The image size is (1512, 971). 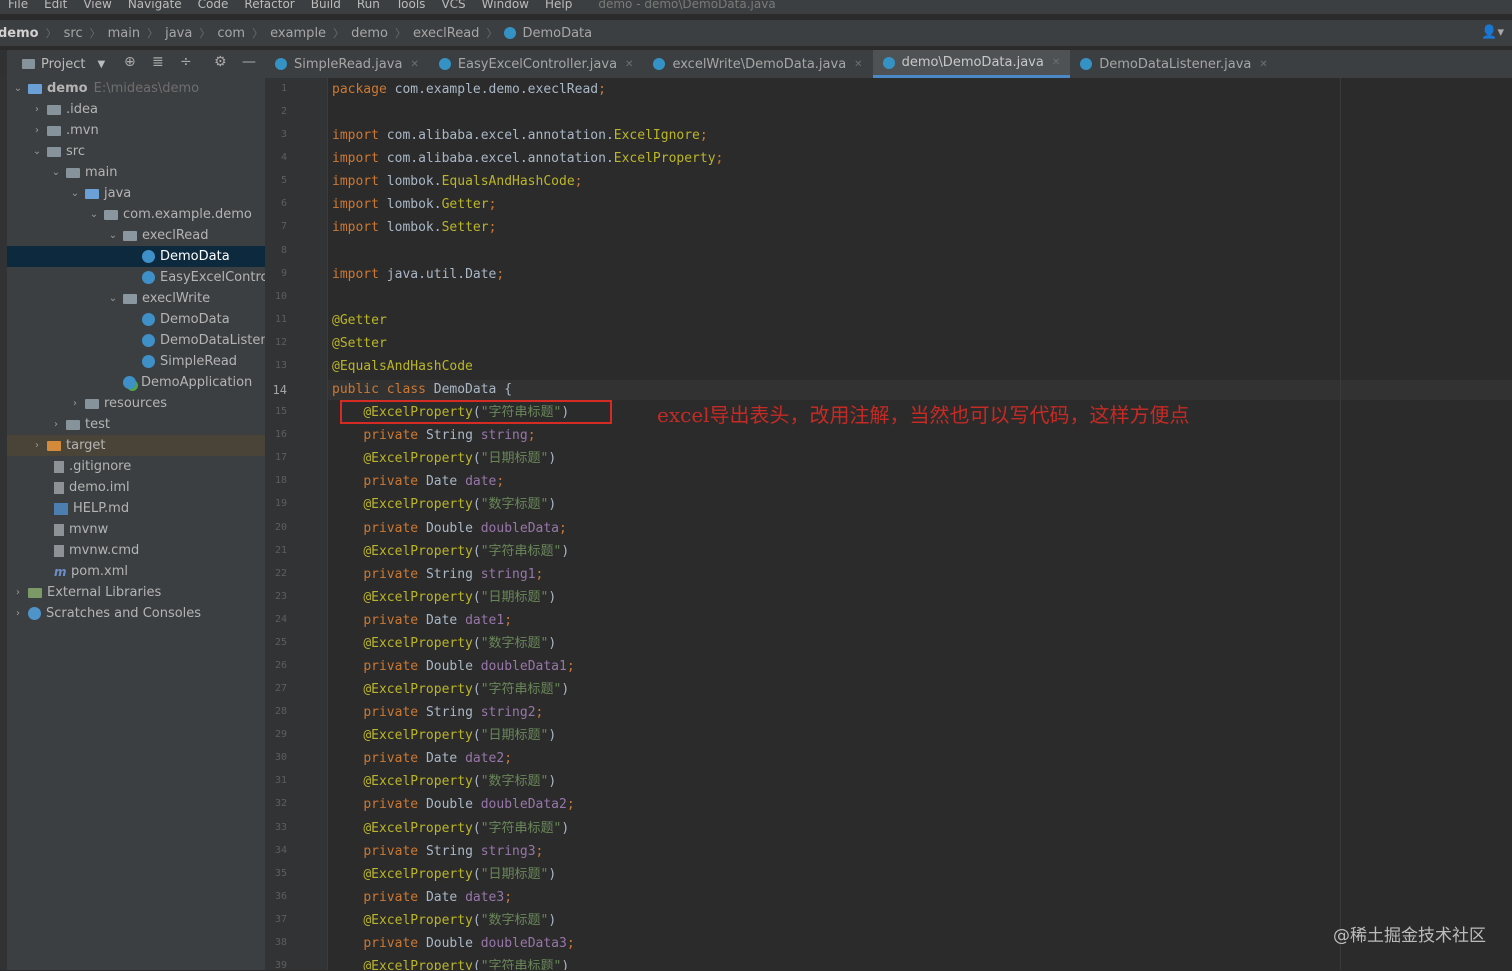 What do you see at coordinates (558, 5) in the screenshot?
I see `menu-help: Help` at bounding box center [558, 5].